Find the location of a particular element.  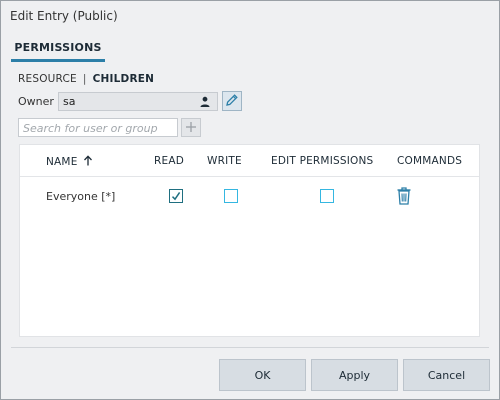

edit-owner-button is located at coordinates (232, 101).